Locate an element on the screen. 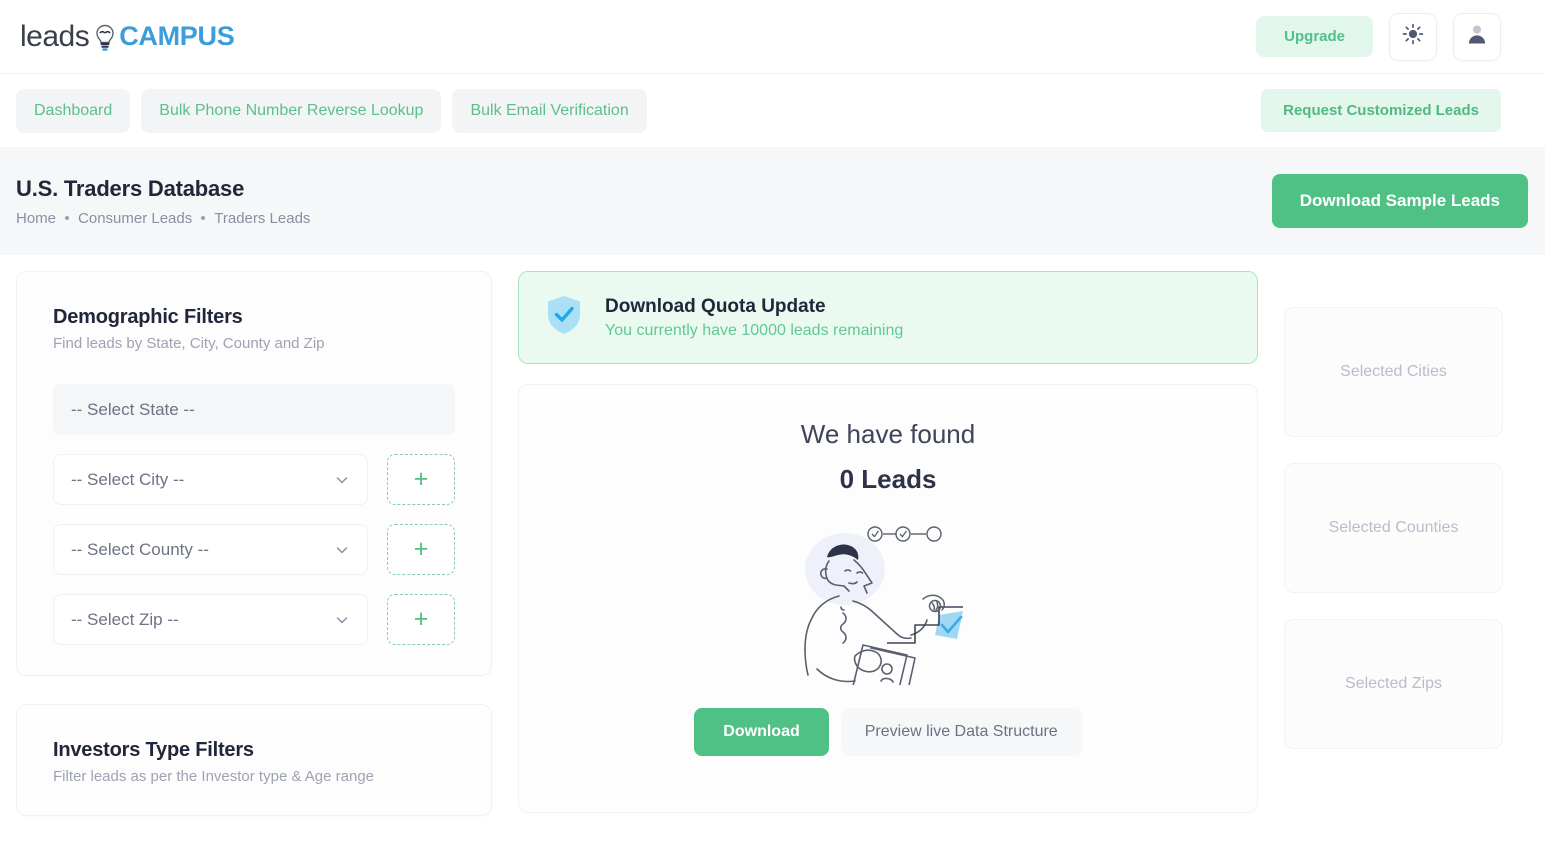 This screenshot has width=1545, height=849. request-customized-leads-button: Request Customized Leads is located at coordinates (1381, 110).